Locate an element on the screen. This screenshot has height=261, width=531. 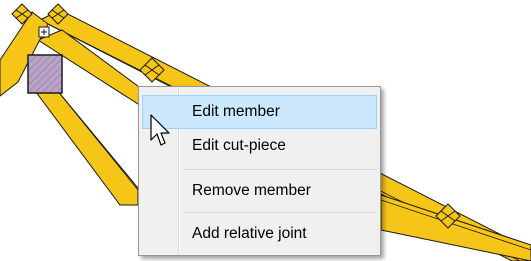
selected-member-square is located at coordinates (45, 74).